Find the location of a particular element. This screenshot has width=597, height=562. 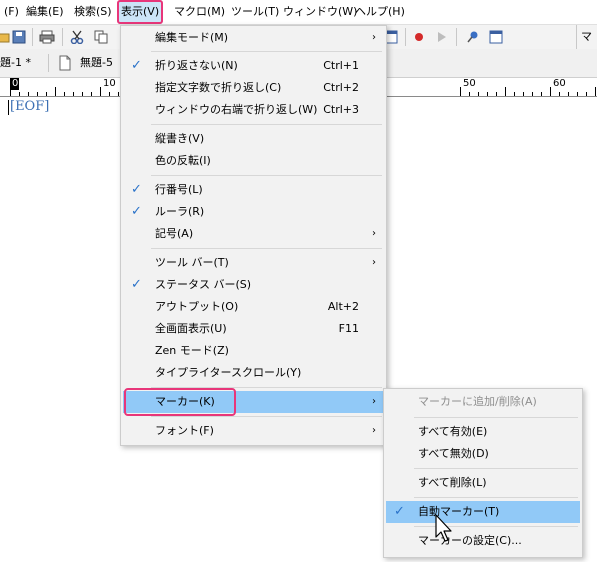

record-icon is located at coordinates (419, 37).